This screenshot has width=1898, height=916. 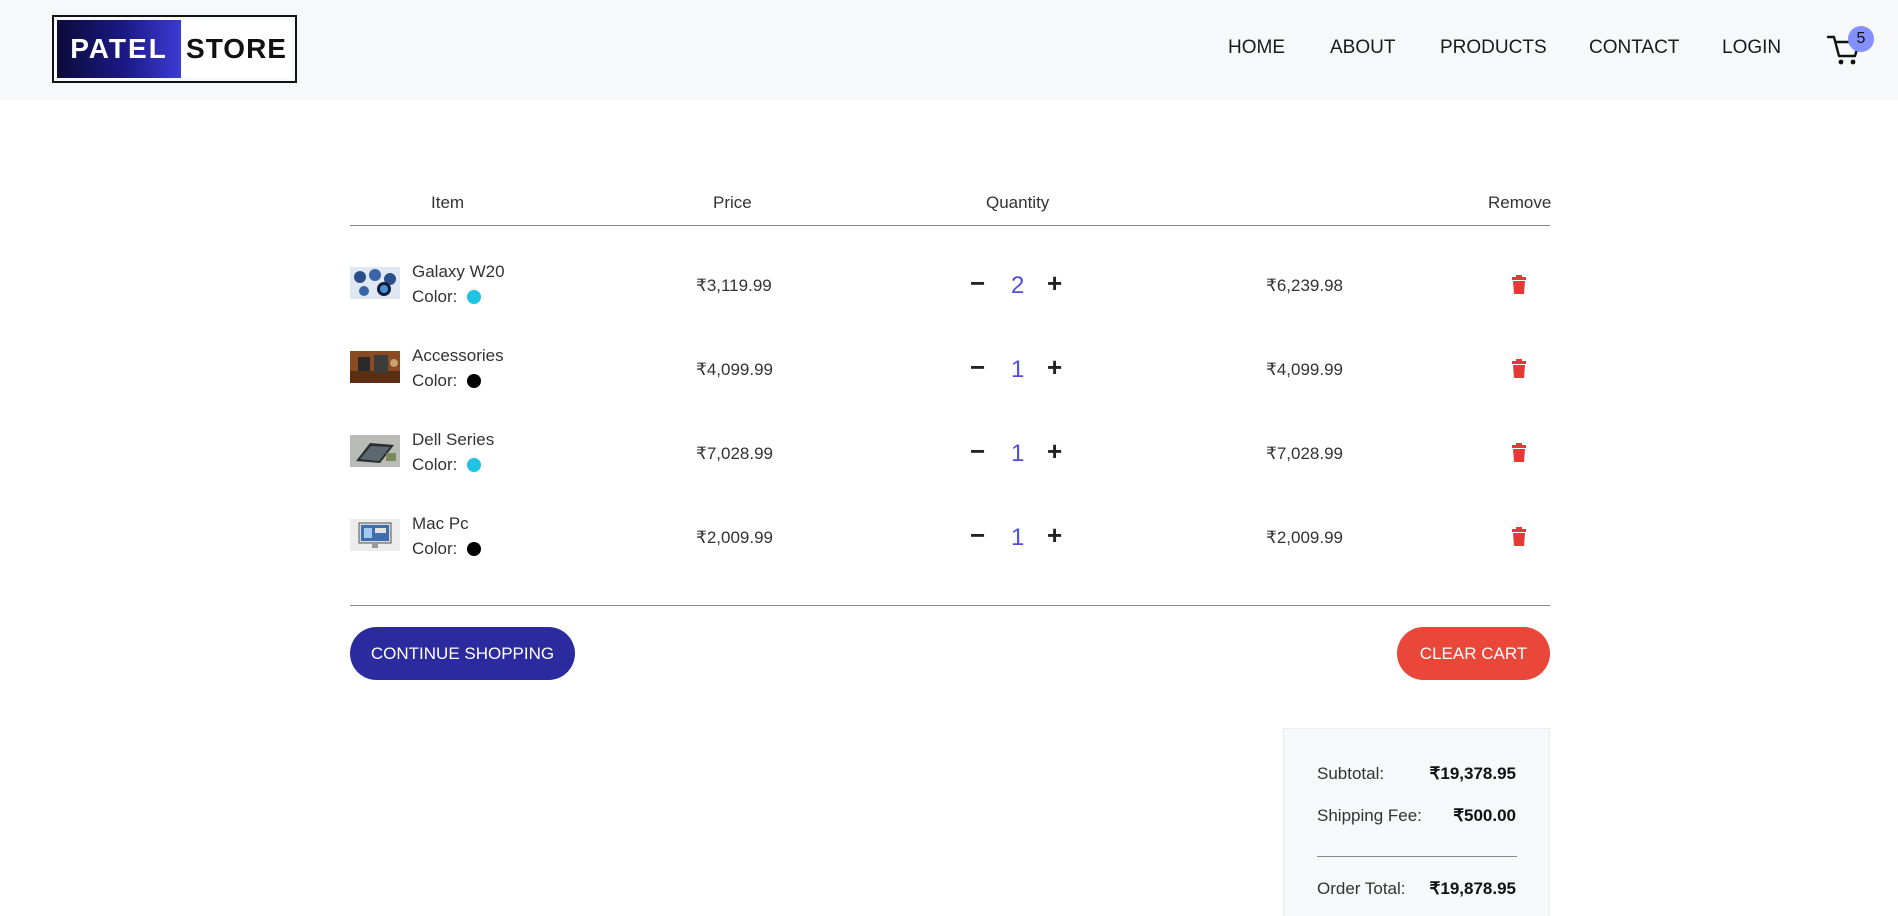 I want to click on product-price: ₹2,009.99, so click(x=734, y=537).